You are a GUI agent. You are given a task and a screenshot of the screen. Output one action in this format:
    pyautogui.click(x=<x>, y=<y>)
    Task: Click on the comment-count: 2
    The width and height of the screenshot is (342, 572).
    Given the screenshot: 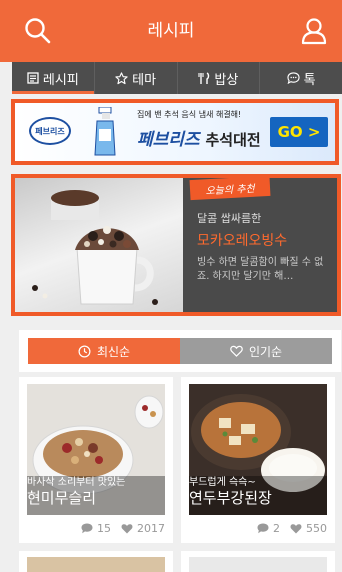 What is the action you would take?
    pyautogui.click(x=276, y=528)
    